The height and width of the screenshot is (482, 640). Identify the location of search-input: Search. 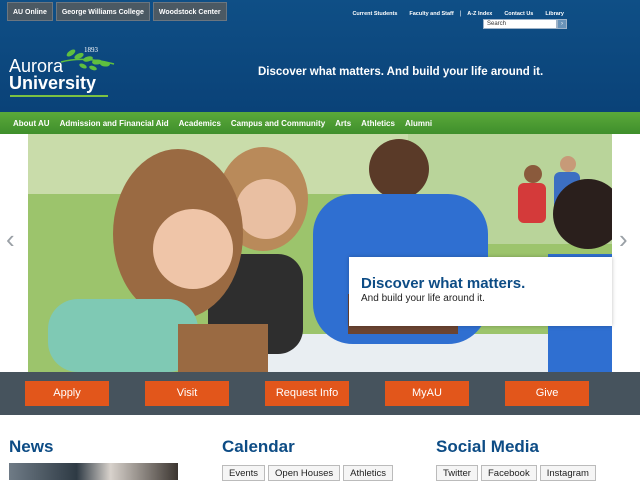
(520, 24).